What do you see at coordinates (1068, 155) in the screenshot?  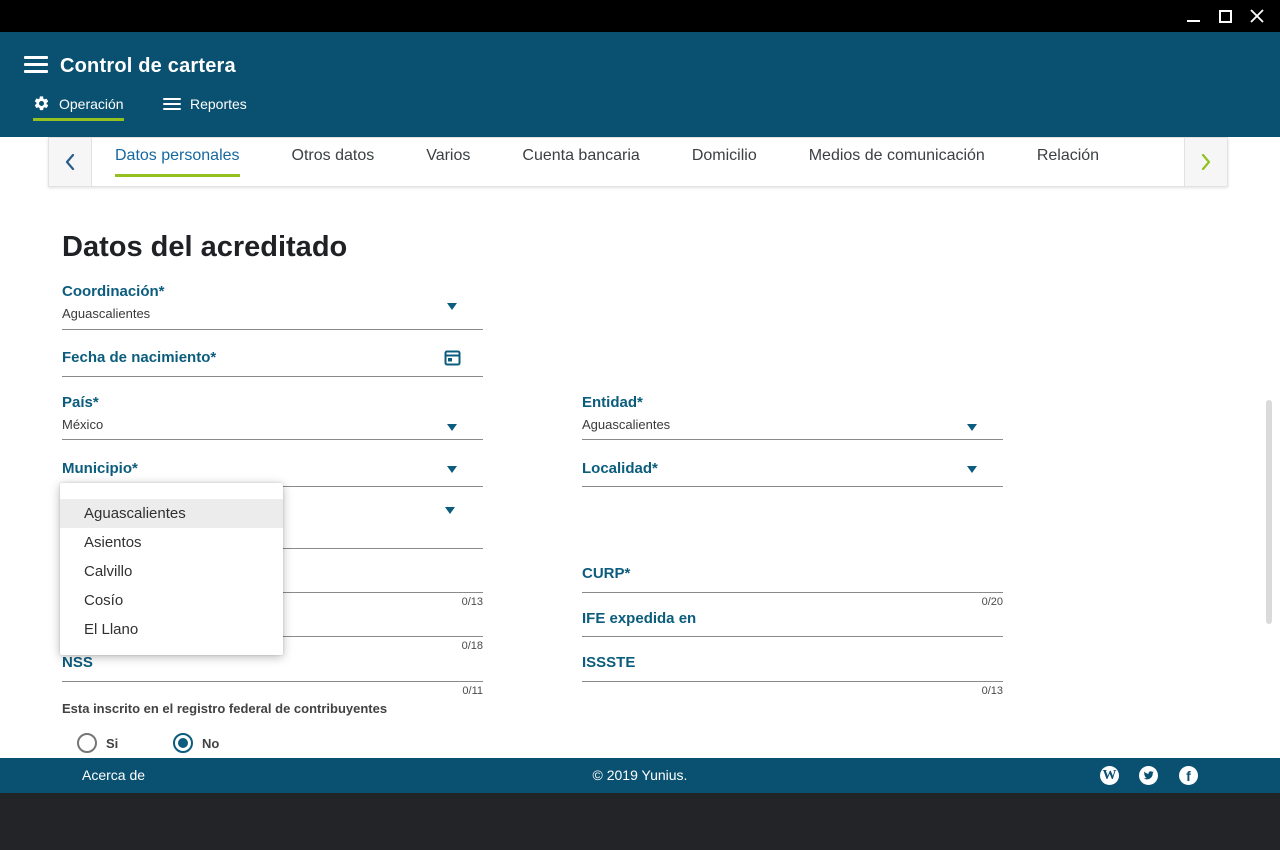 I see `tab-label: Relación` at bounding box center [1068, 155].